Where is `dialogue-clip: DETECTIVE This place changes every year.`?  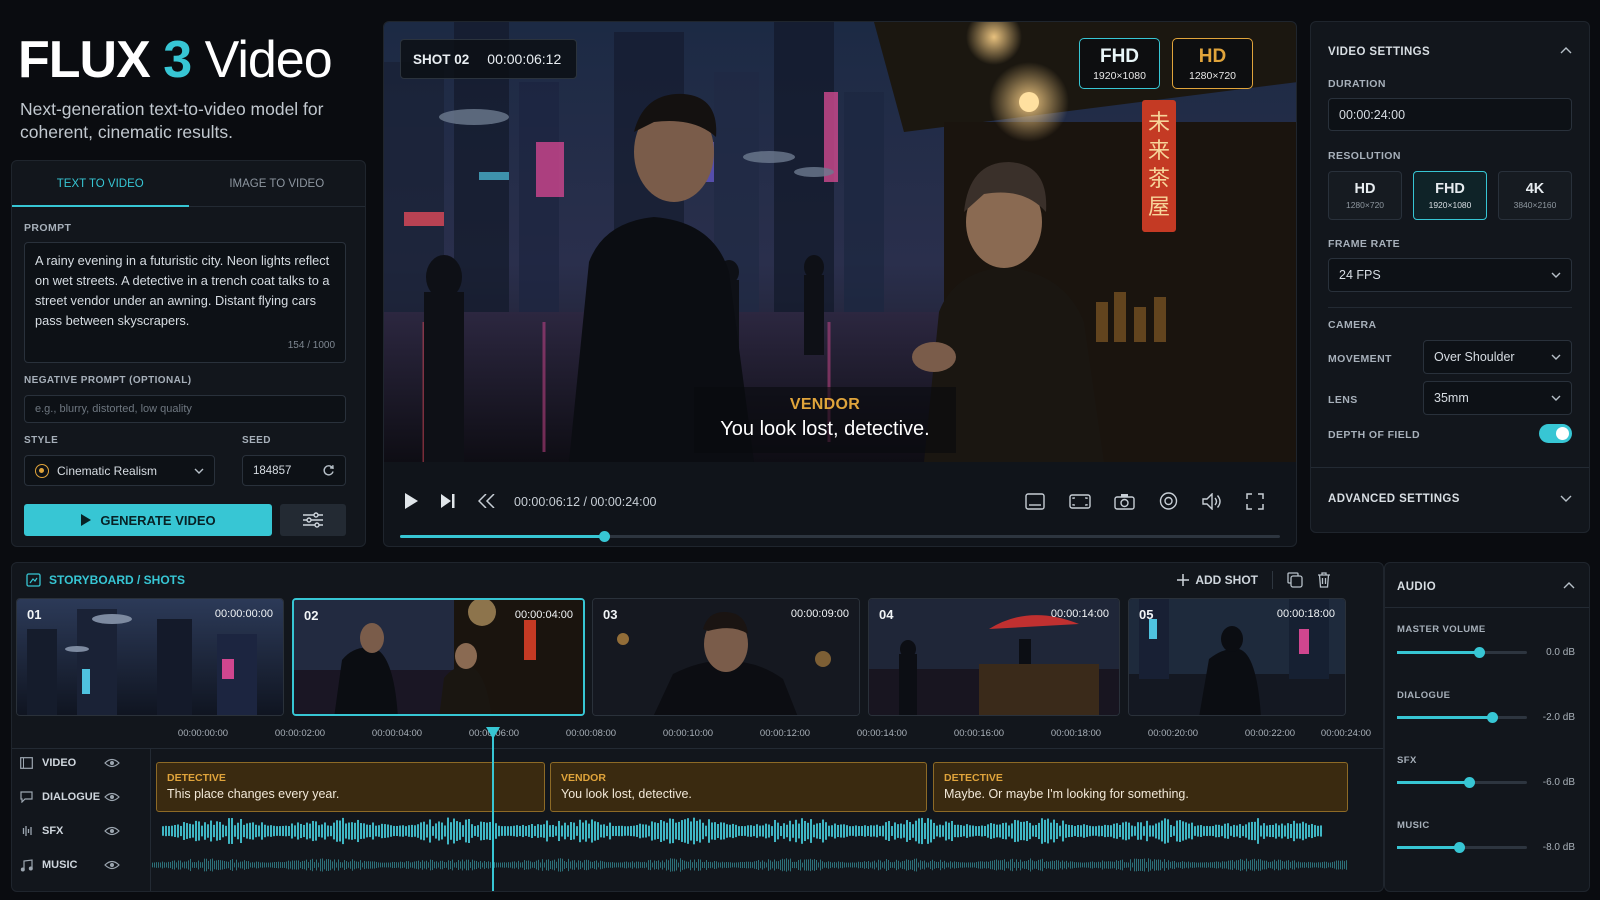 dialogue-clip: DETECTIVE This place changes every year. is located at coordinates (350, 787).